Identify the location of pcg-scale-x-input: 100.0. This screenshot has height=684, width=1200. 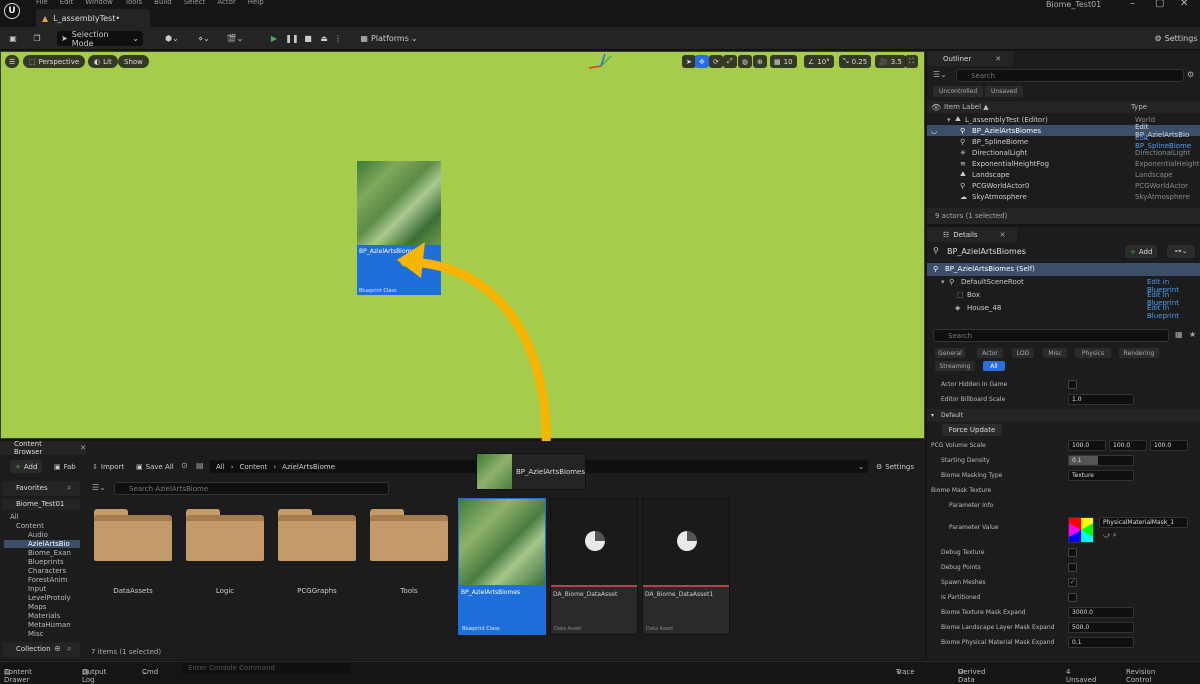
(1087, 445).